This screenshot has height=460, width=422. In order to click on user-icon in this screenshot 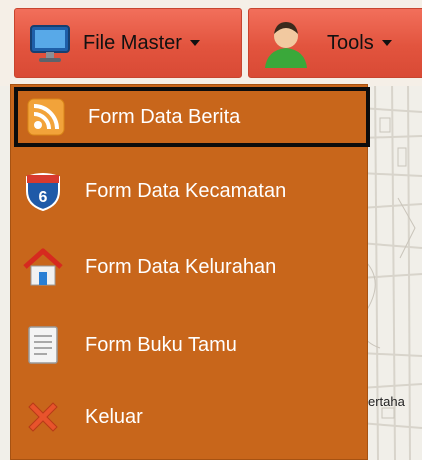, I will do `click(286, 43)`.